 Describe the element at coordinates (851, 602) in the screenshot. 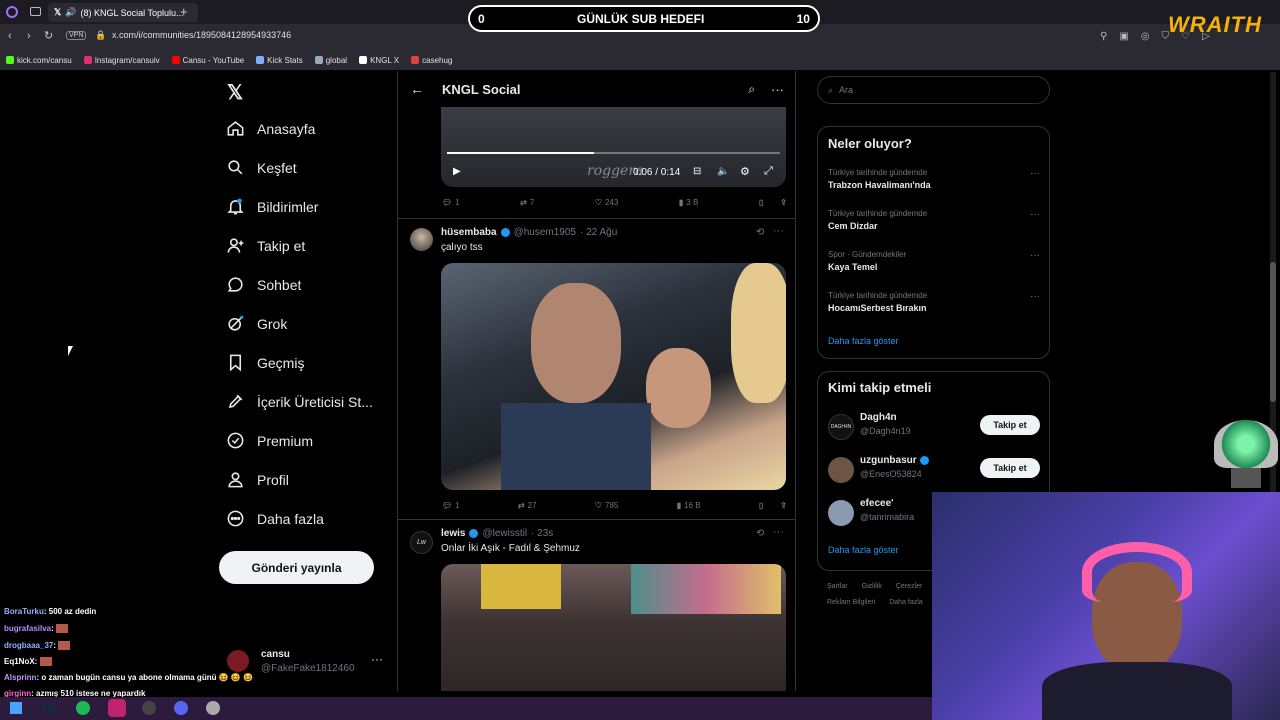

I see `footer-link-ads: Reklam Bilgileri` at that location.